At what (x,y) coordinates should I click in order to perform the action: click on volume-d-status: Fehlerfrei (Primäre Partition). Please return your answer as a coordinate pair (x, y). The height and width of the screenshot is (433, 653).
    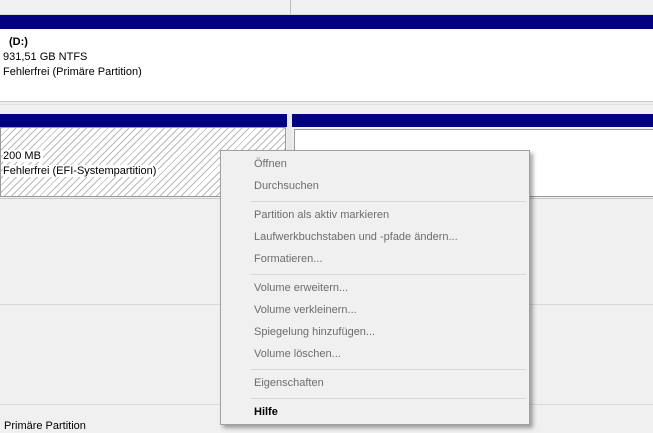
    Looking at the image, I should click on (72, 72).